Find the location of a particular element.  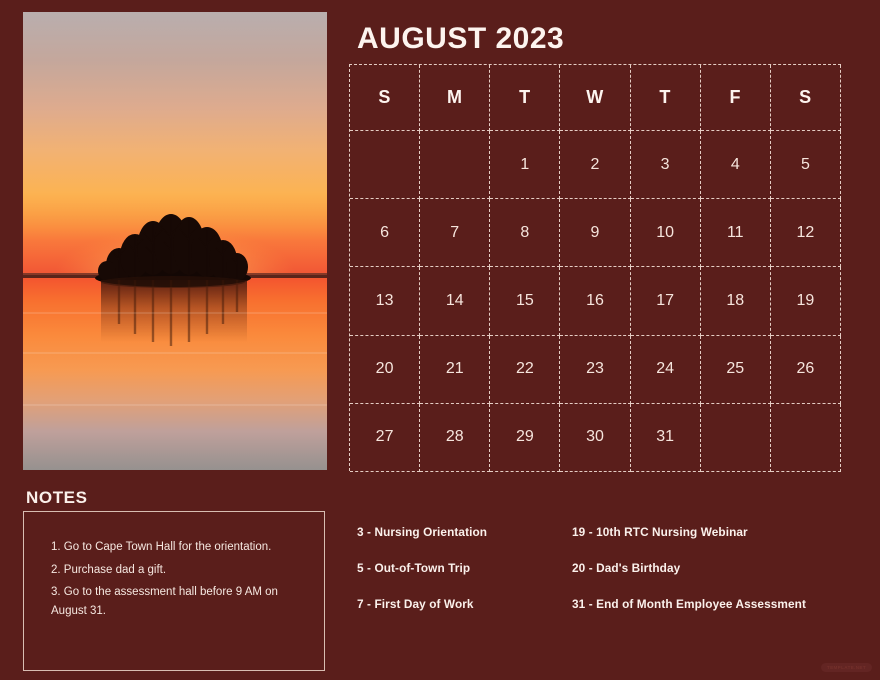

date-cell: 18 is located at coordinates (735, 301).